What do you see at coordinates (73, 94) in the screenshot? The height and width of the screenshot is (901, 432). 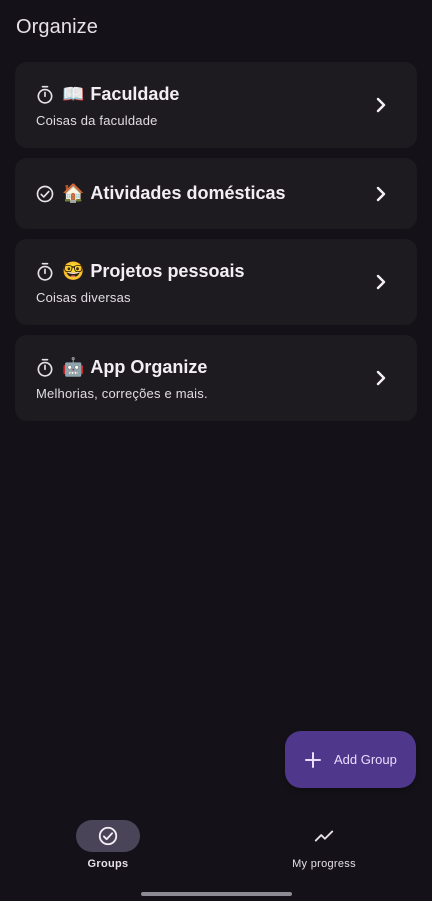 I see `group-emoji: 📖` at bounding box center [73, 94].